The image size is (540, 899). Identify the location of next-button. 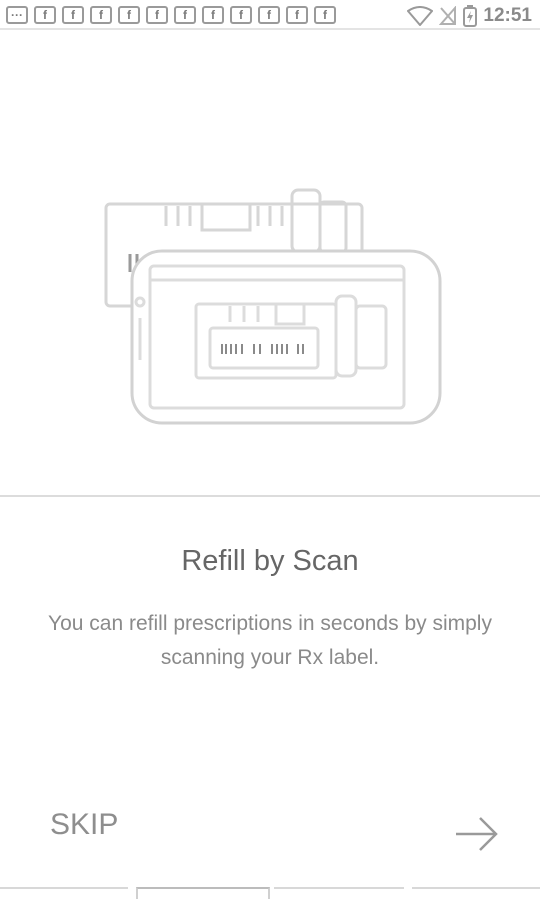
(477, 834).